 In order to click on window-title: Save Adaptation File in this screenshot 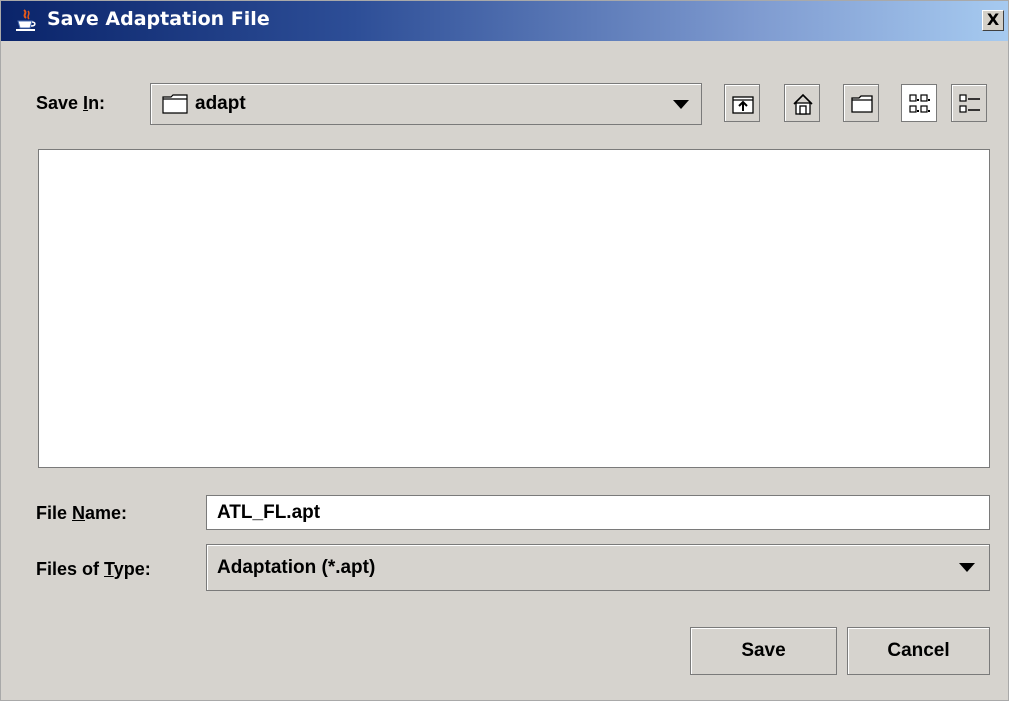, I will do `click(158, 19)`.